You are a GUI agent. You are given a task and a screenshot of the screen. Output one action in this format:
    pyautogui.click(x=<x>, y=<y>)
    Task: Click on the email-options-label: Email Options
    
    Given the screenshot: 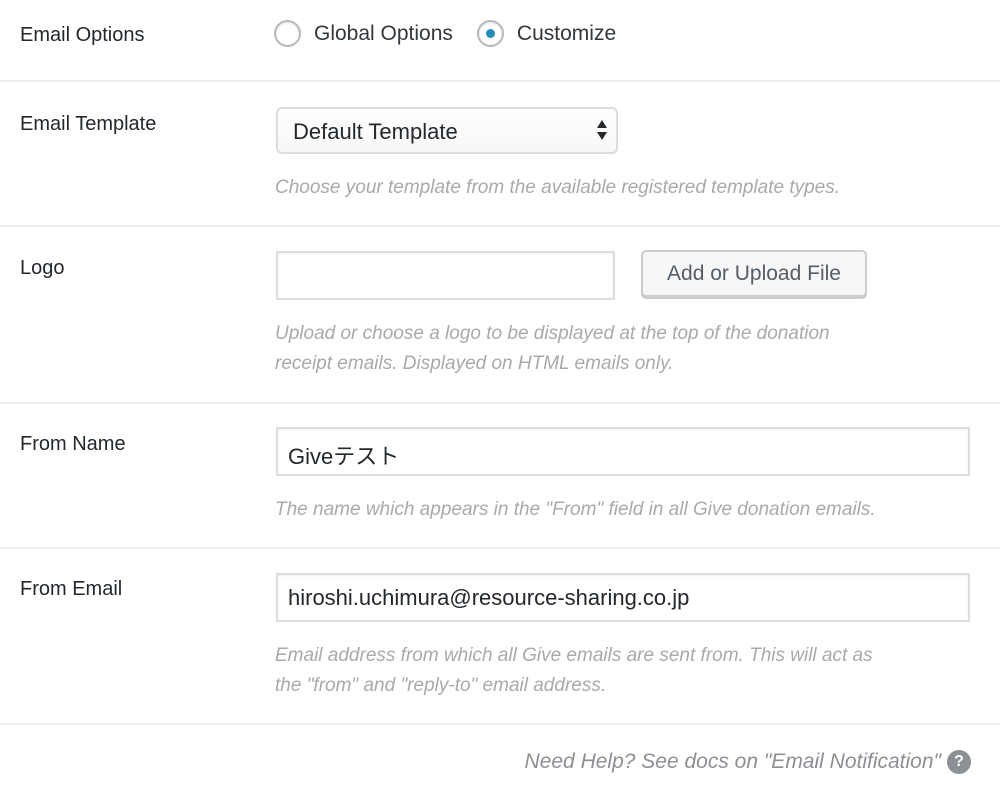 What is the action you would take?
    pyautogui.click(x=82, y=35)
    